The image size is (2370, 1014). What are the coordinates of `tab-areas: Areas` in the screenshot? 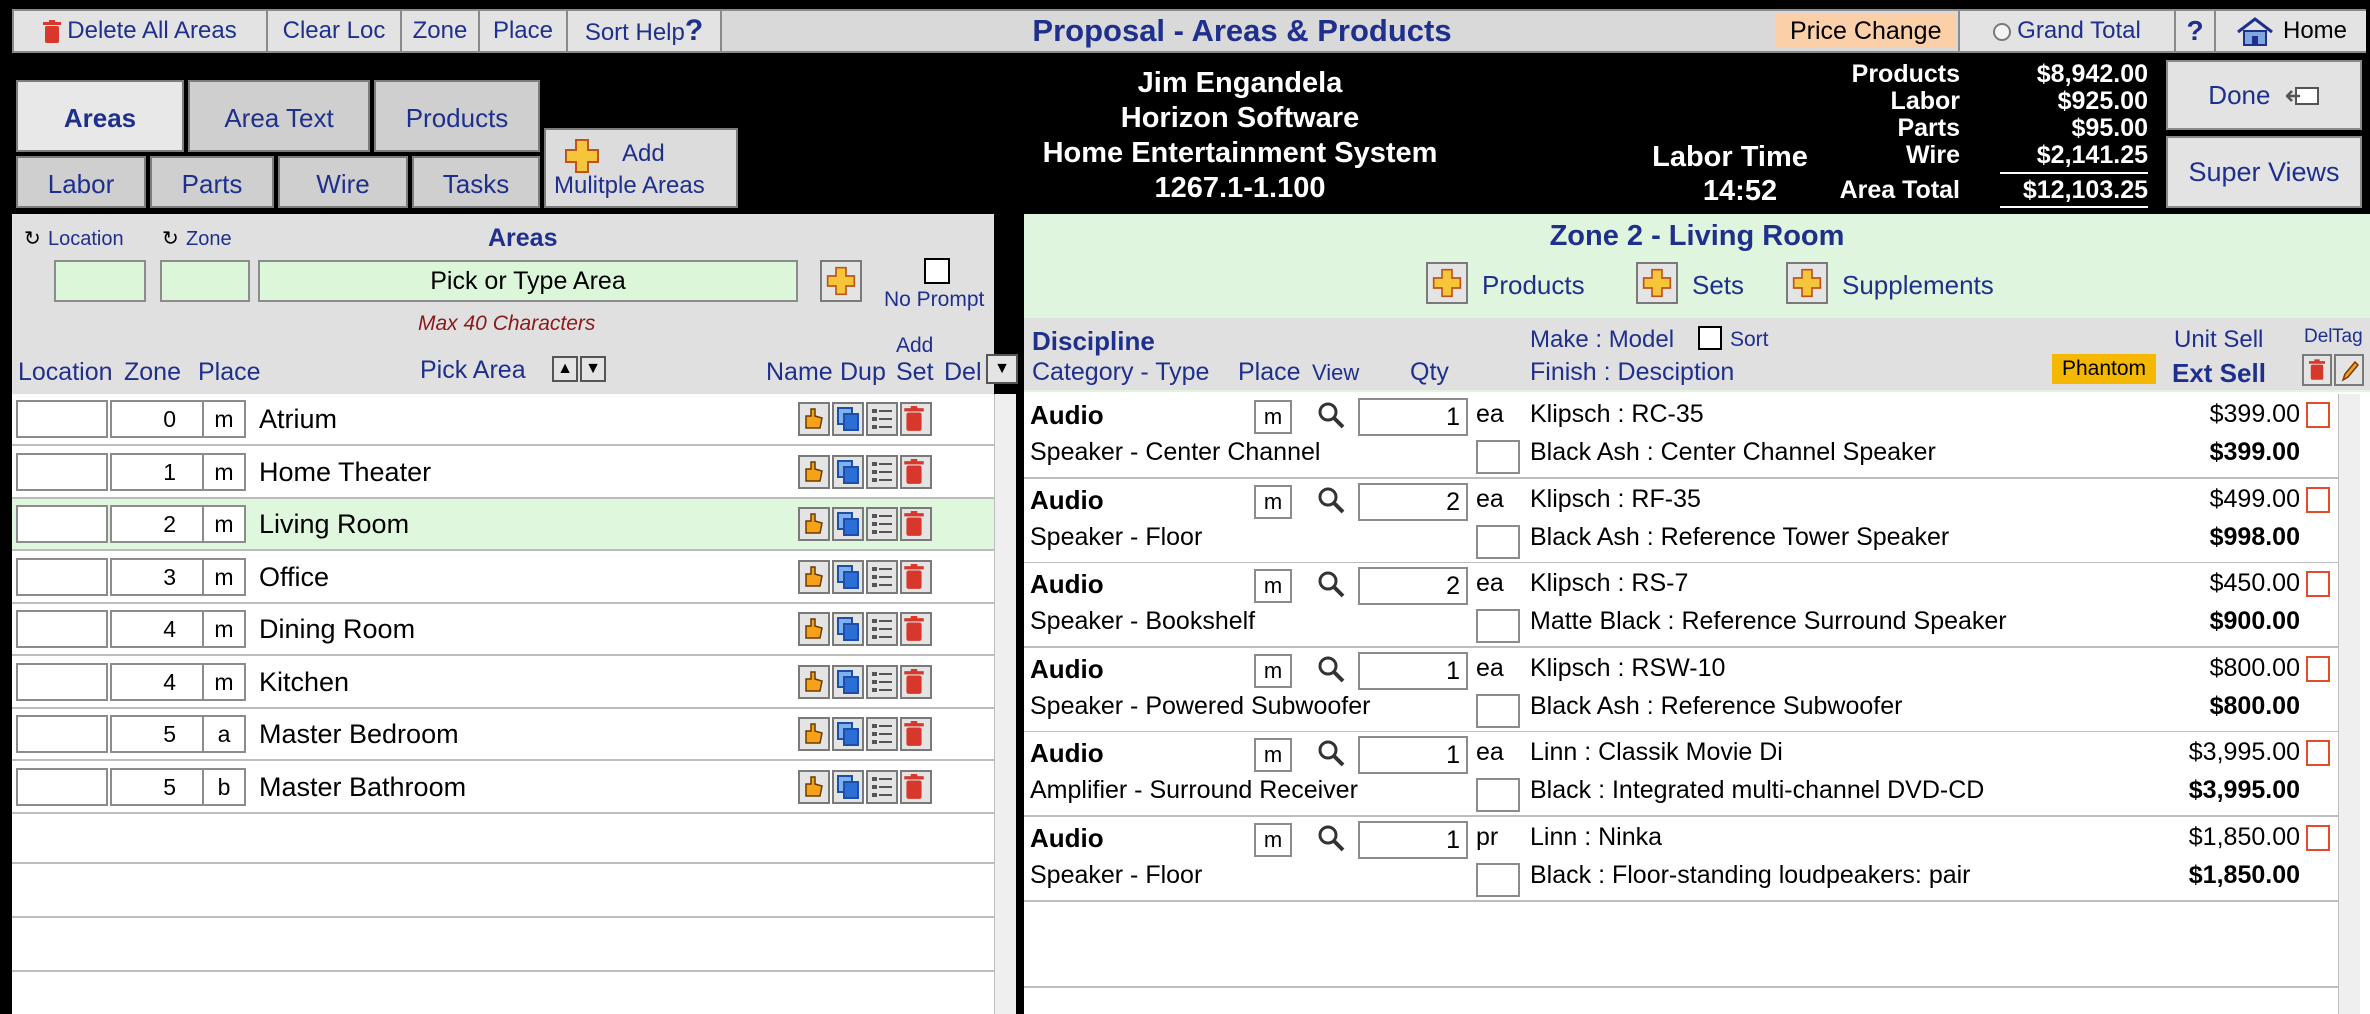 It's located at (100, 116).